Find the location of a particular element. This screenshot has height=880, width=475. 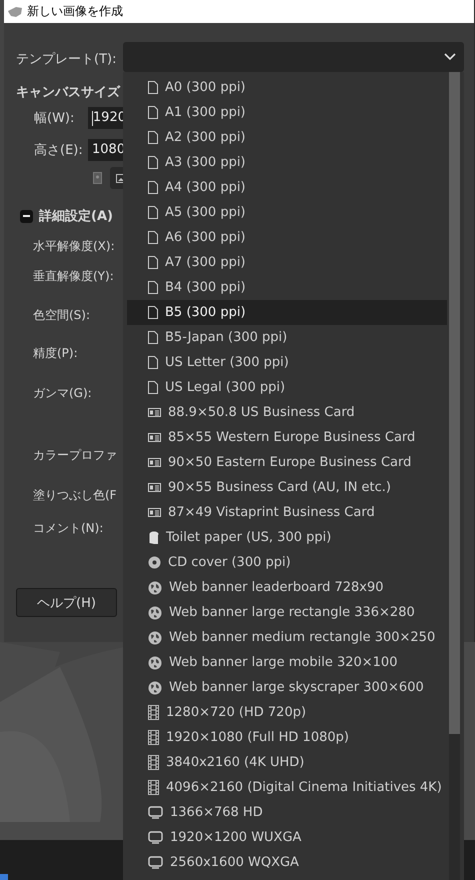

paper-roll-icon is located at coordinates (153, 537).